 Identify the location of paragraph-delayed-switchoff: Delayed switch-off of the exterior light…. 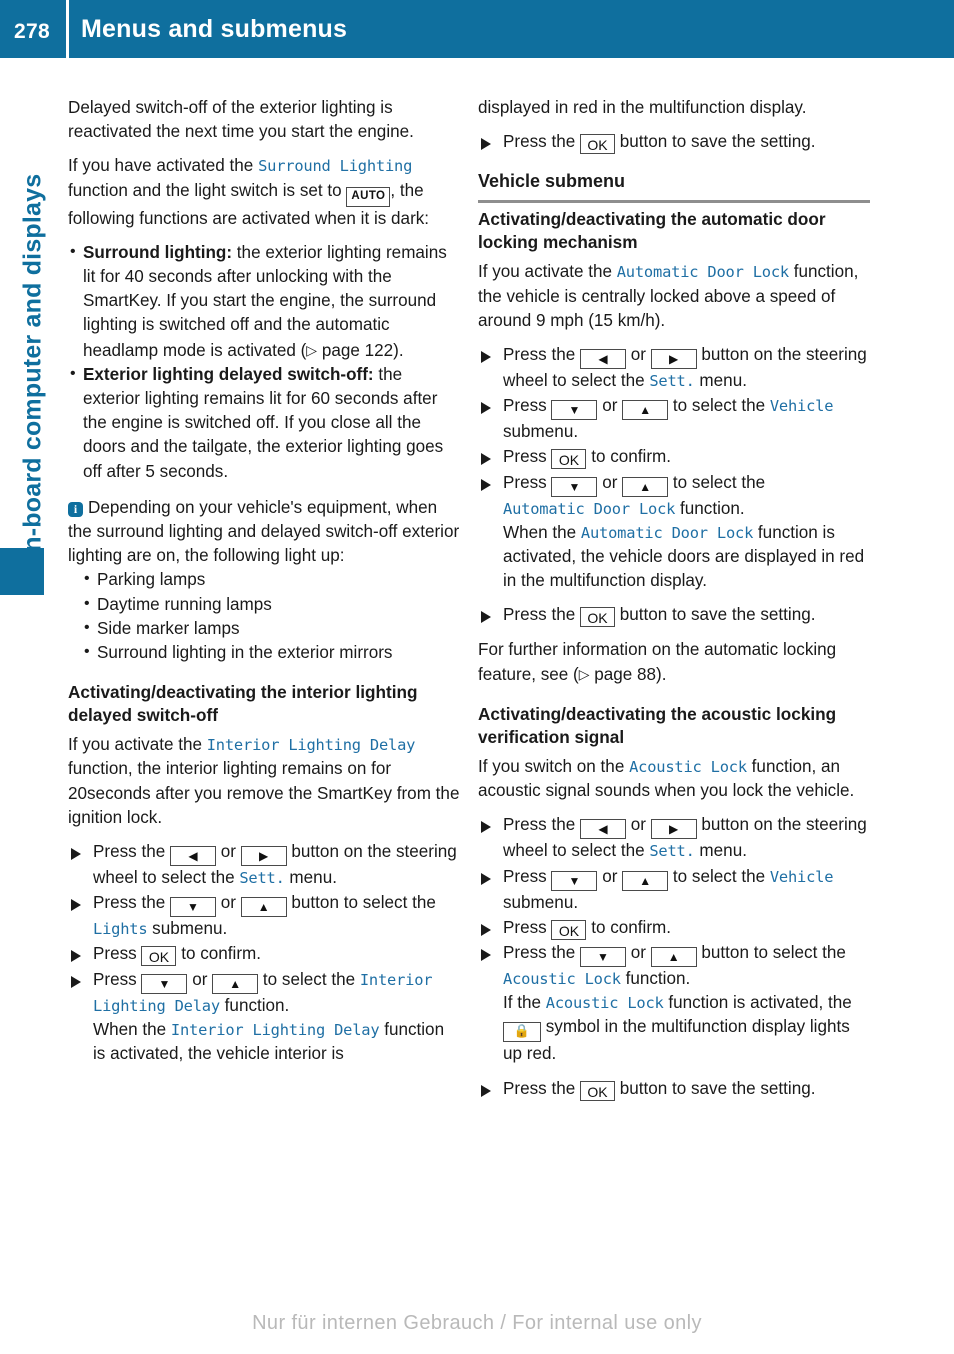
(241, 120).